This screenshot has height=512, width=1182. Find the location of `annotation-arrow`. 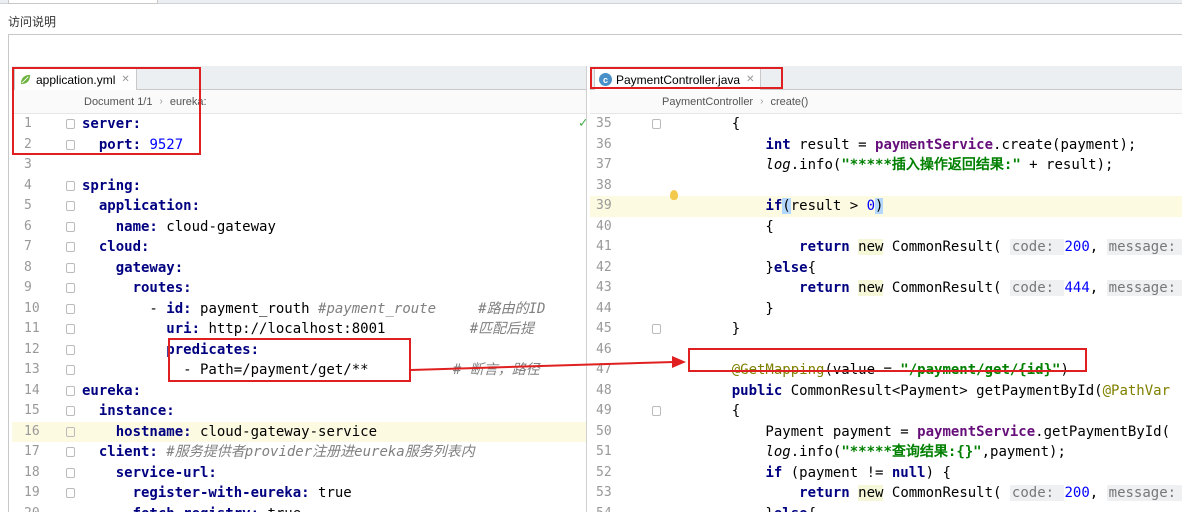

annotation-arrow is located at coordinates (548, 363).